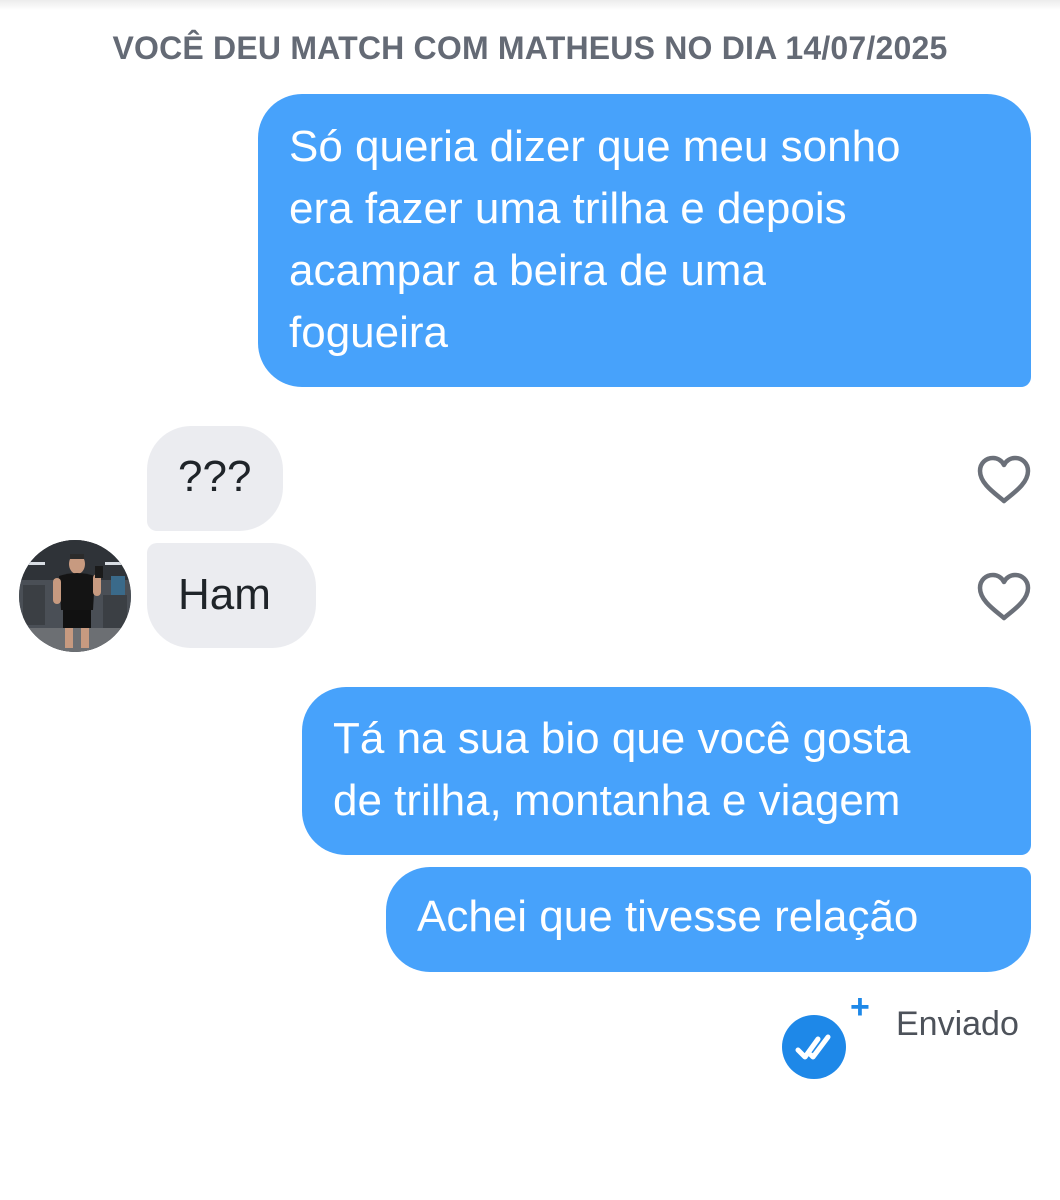  Describe the element at coordinates (622, 738) in the screenshot. I see `message-line: Tá na sua bio que você gosta` at that location.